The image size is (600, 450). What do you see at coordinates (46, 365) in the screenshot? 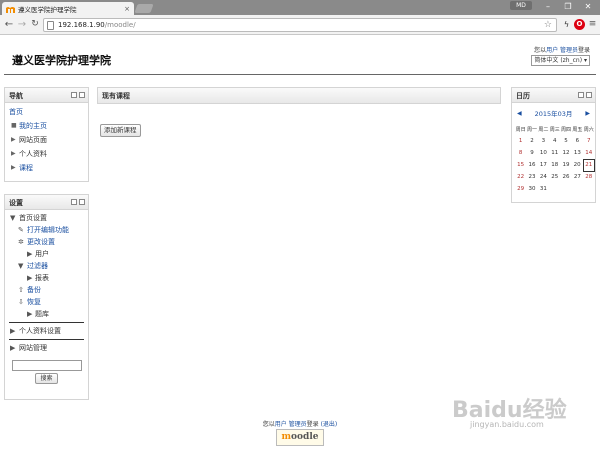
I see `settings-search-input` at bounding box center [46, 365].